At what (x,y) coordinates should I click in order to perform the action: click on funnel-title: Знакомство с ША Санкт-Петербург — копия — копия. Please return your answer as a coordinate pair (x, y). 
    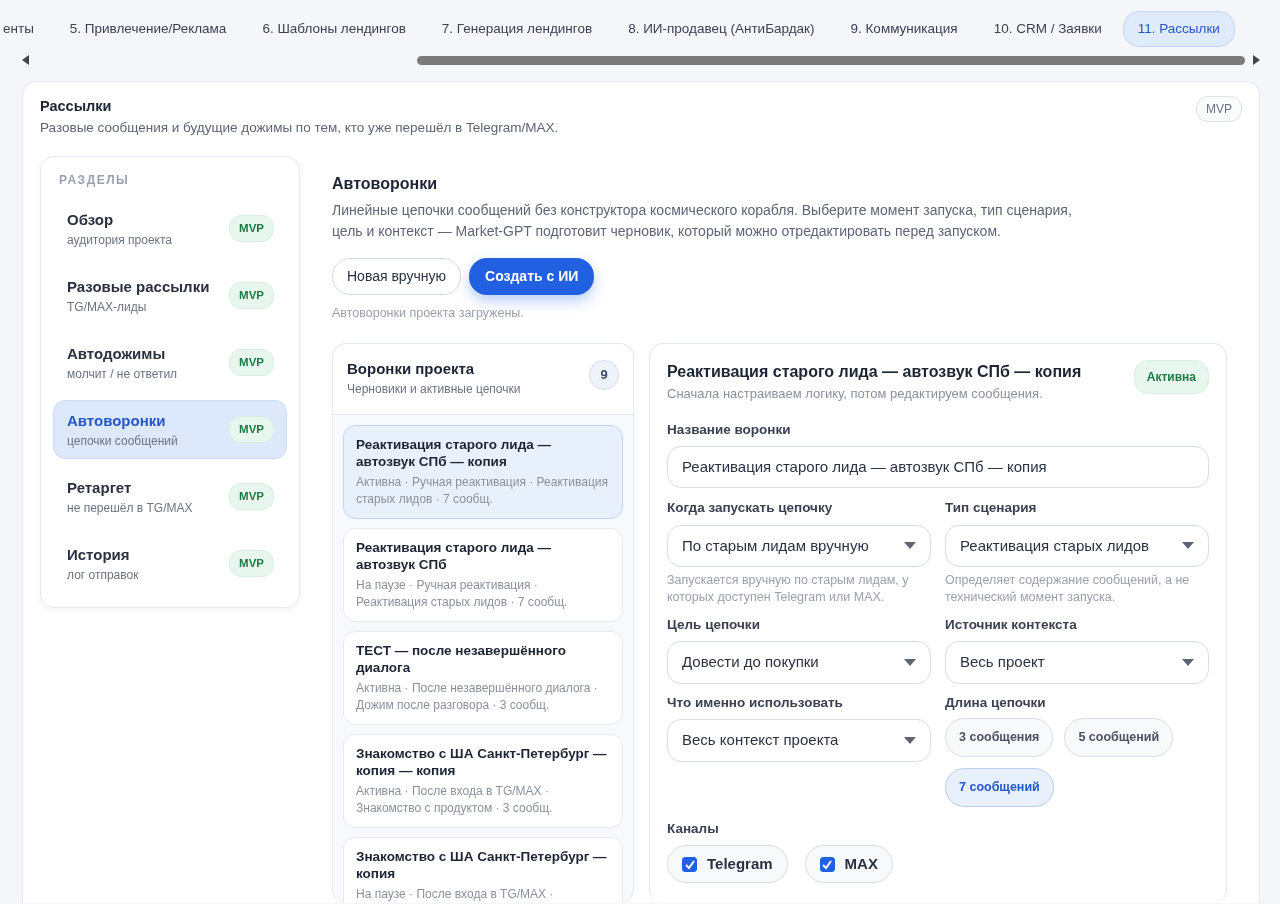
    Looking at the image, I should click on (482, 762).